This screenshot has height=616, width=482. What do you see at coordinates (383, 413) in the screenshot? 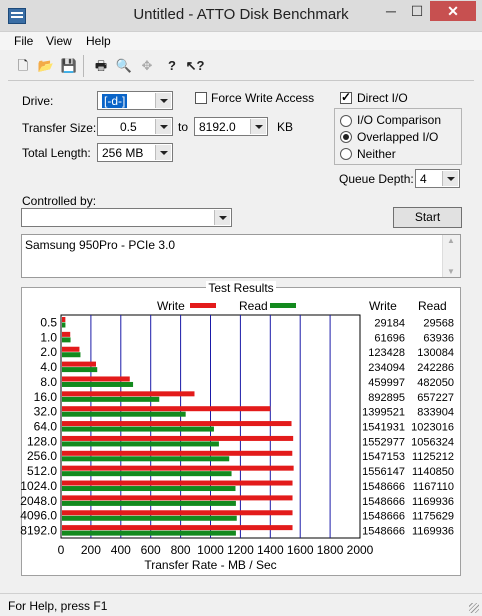
I see `write-value: 1399521` at bounding box center [383, 413].